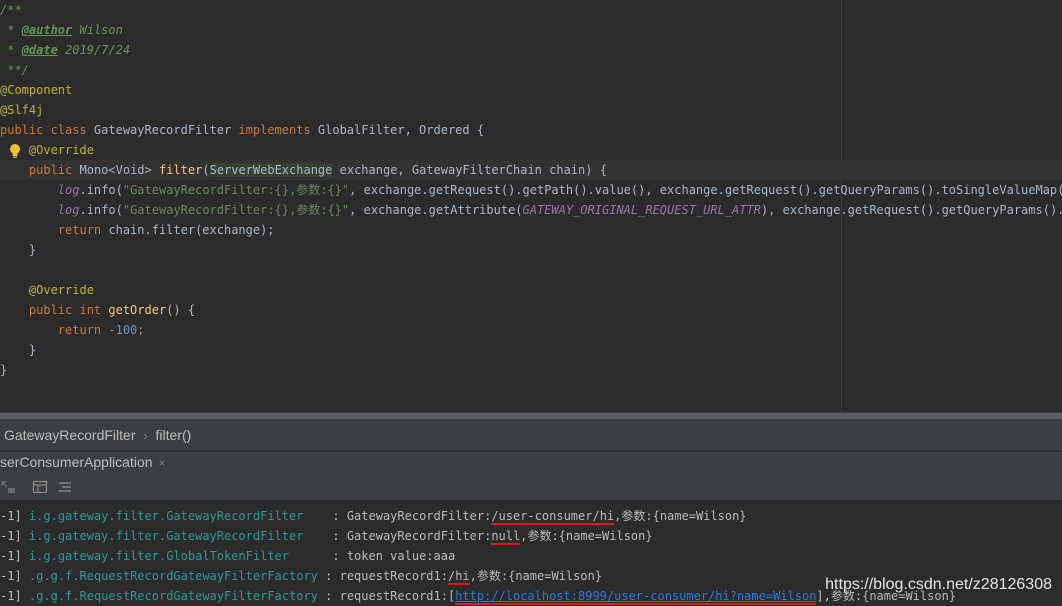  Describe the element at coordinates (531, 416) in the screenshot. I see `horizontal-scrollbar-thumb` at that location.